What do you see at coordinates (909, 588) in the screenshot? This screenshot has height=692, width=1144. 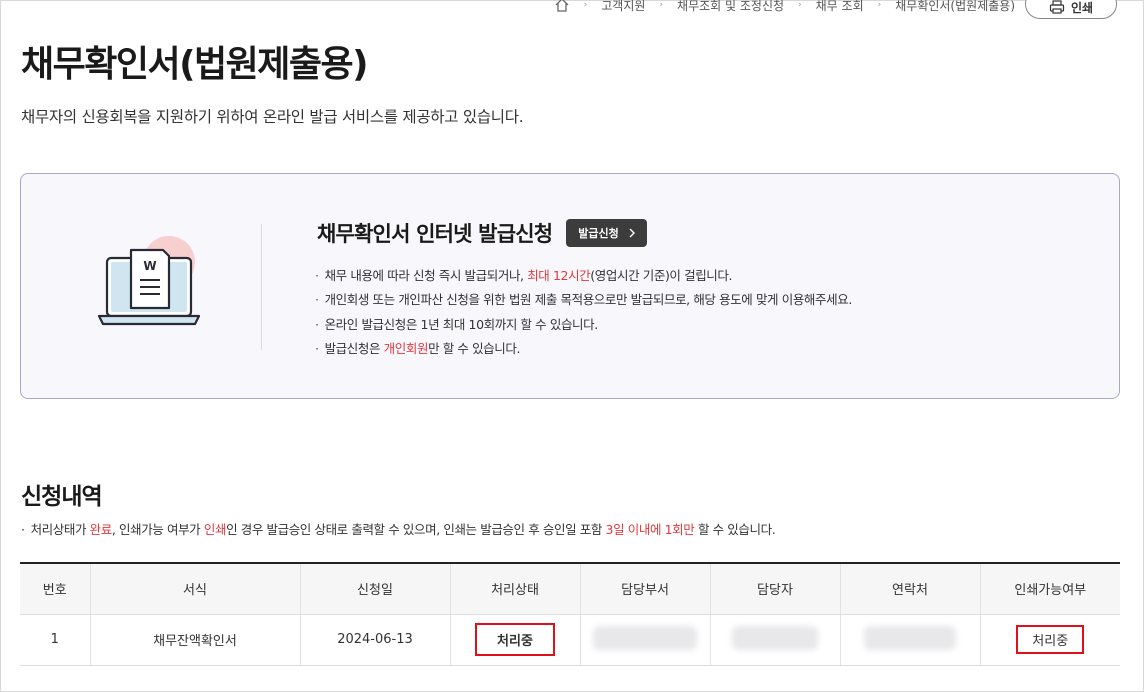 I see `column-header: 연락처` at bounding box center [909, 588].